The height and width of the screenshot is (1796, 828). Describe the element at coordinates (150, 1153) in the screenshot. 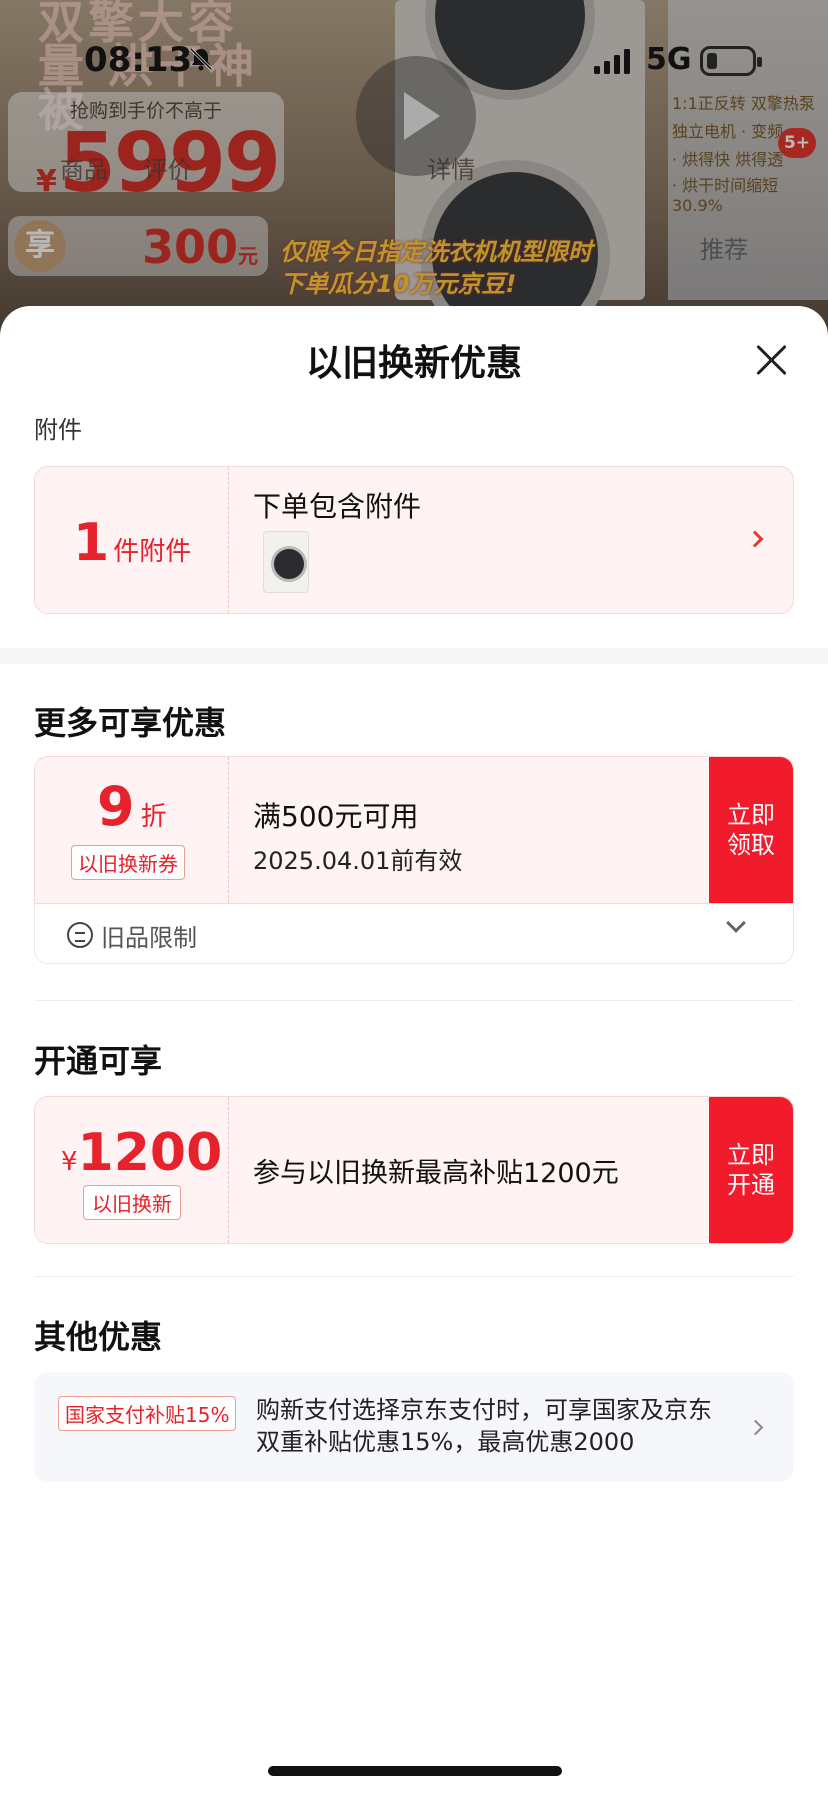

I see `subsidy-amount-number: 1200` at that location.